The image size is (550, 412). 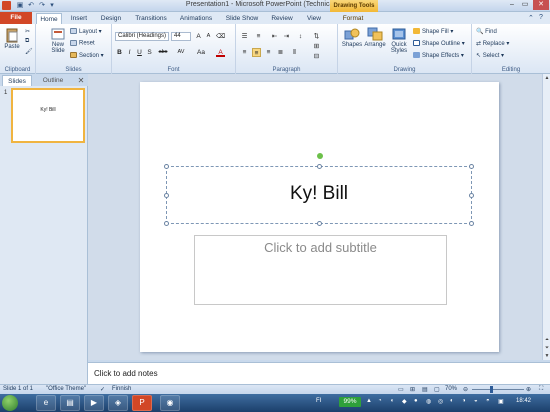 What do you see at coordinates (242, 18) in the screenshot?
I see `tab-slide-show: Slide Show` at bounding box center [242, 18].